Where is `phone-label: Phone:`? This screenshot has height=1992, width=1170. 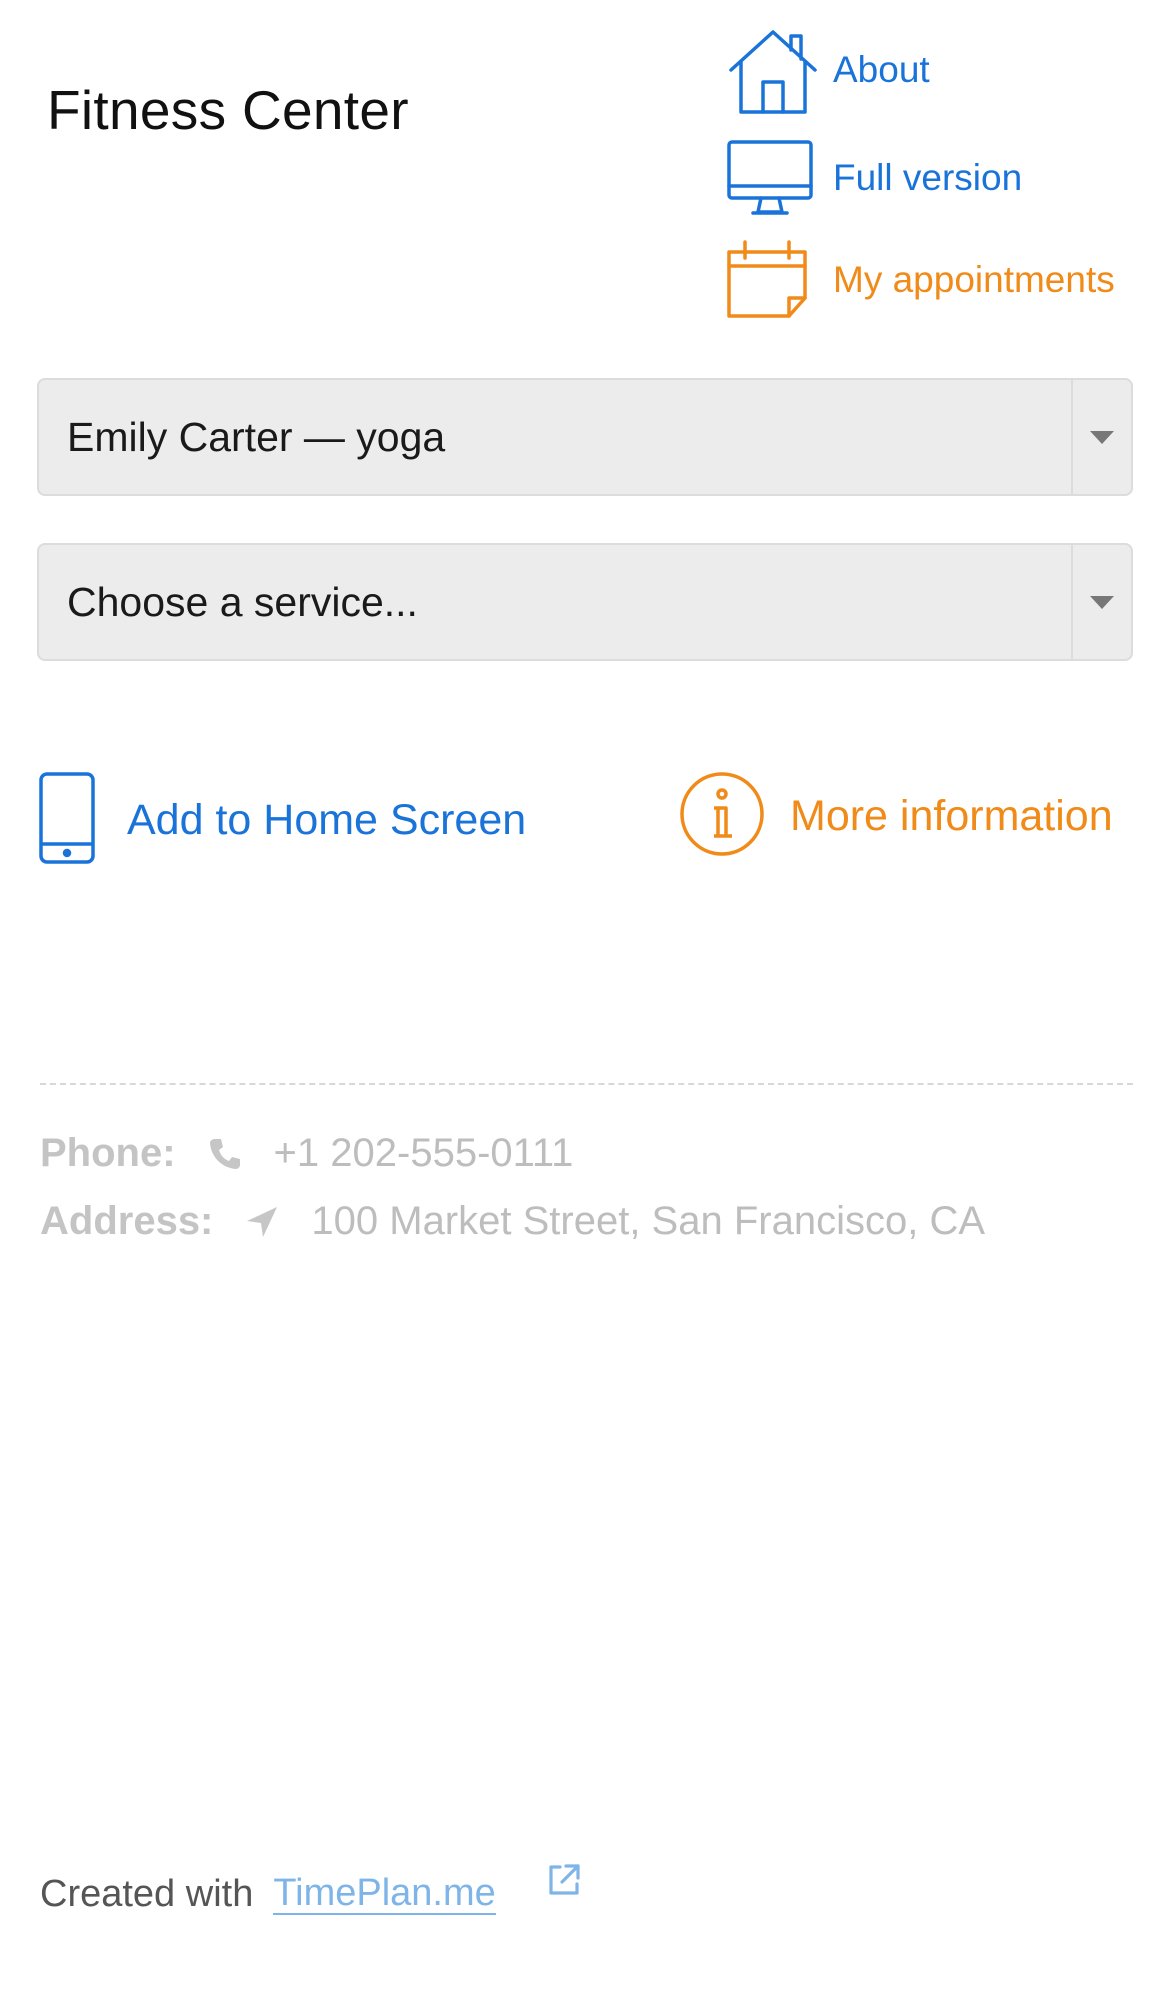 phone-label: Phone: is located at coordinates (108, 1153).